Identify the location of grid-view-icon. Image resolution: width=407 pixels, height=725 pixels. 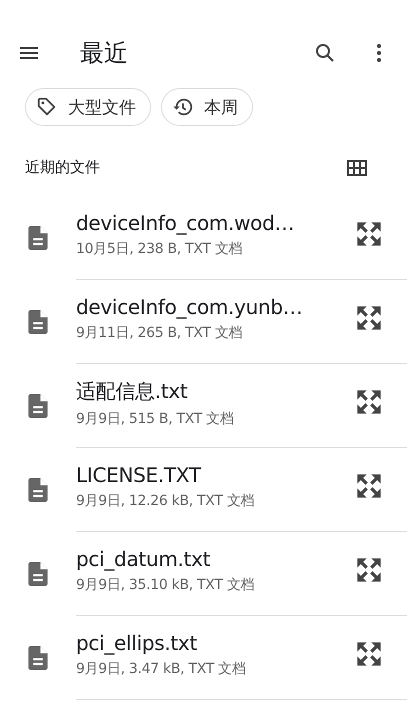
(357, 168).